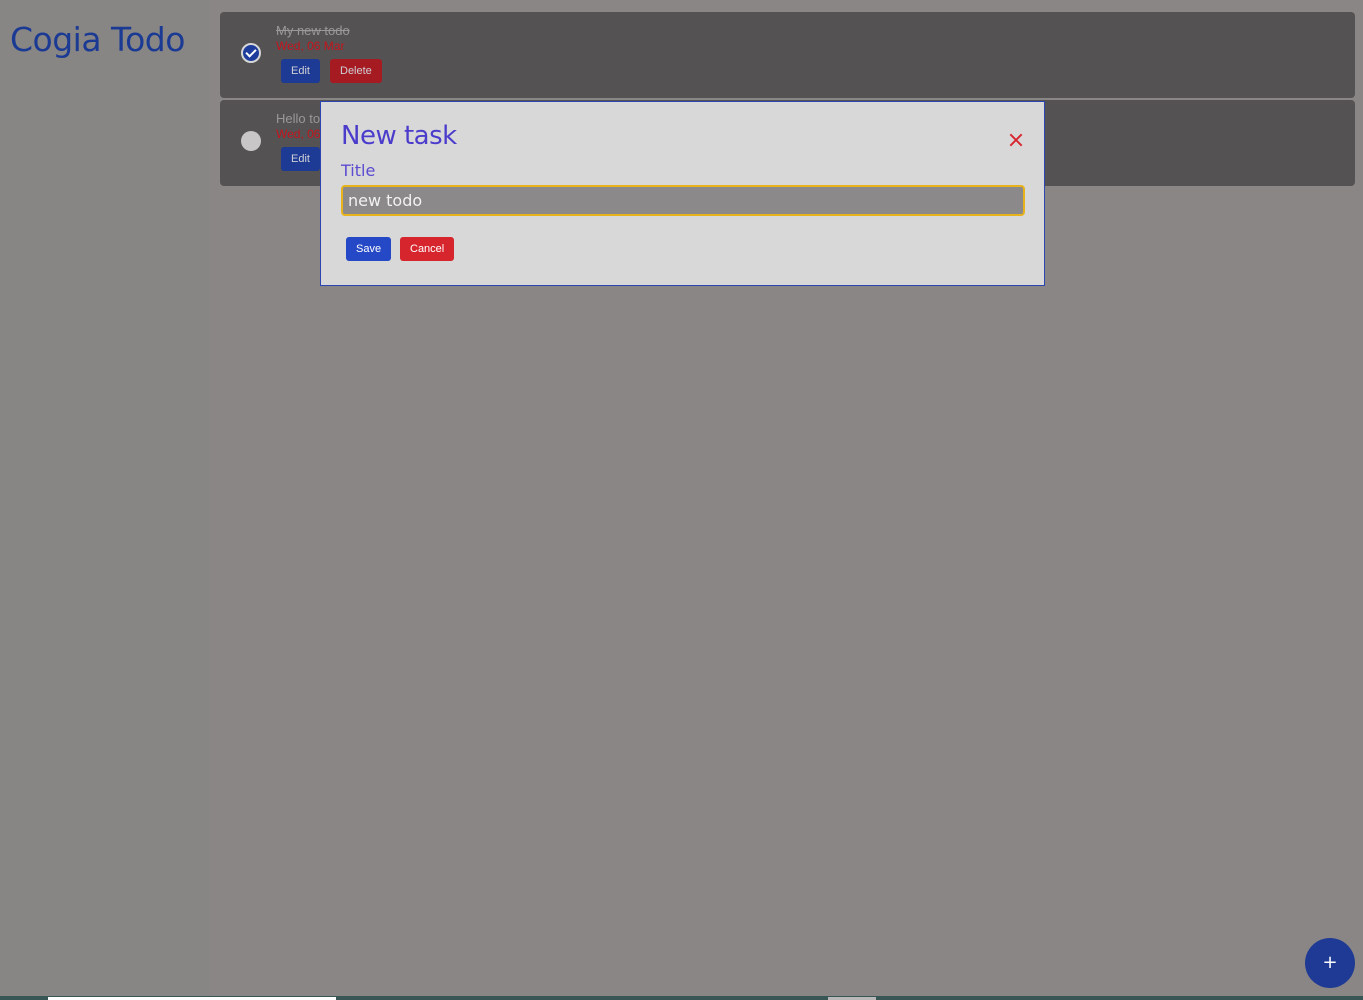 The width and height of the screenshot is (1363, 1000). Describe the element at coordinates (298, 118) in the screenshot. I see `todo-title: Hello to` at that location.